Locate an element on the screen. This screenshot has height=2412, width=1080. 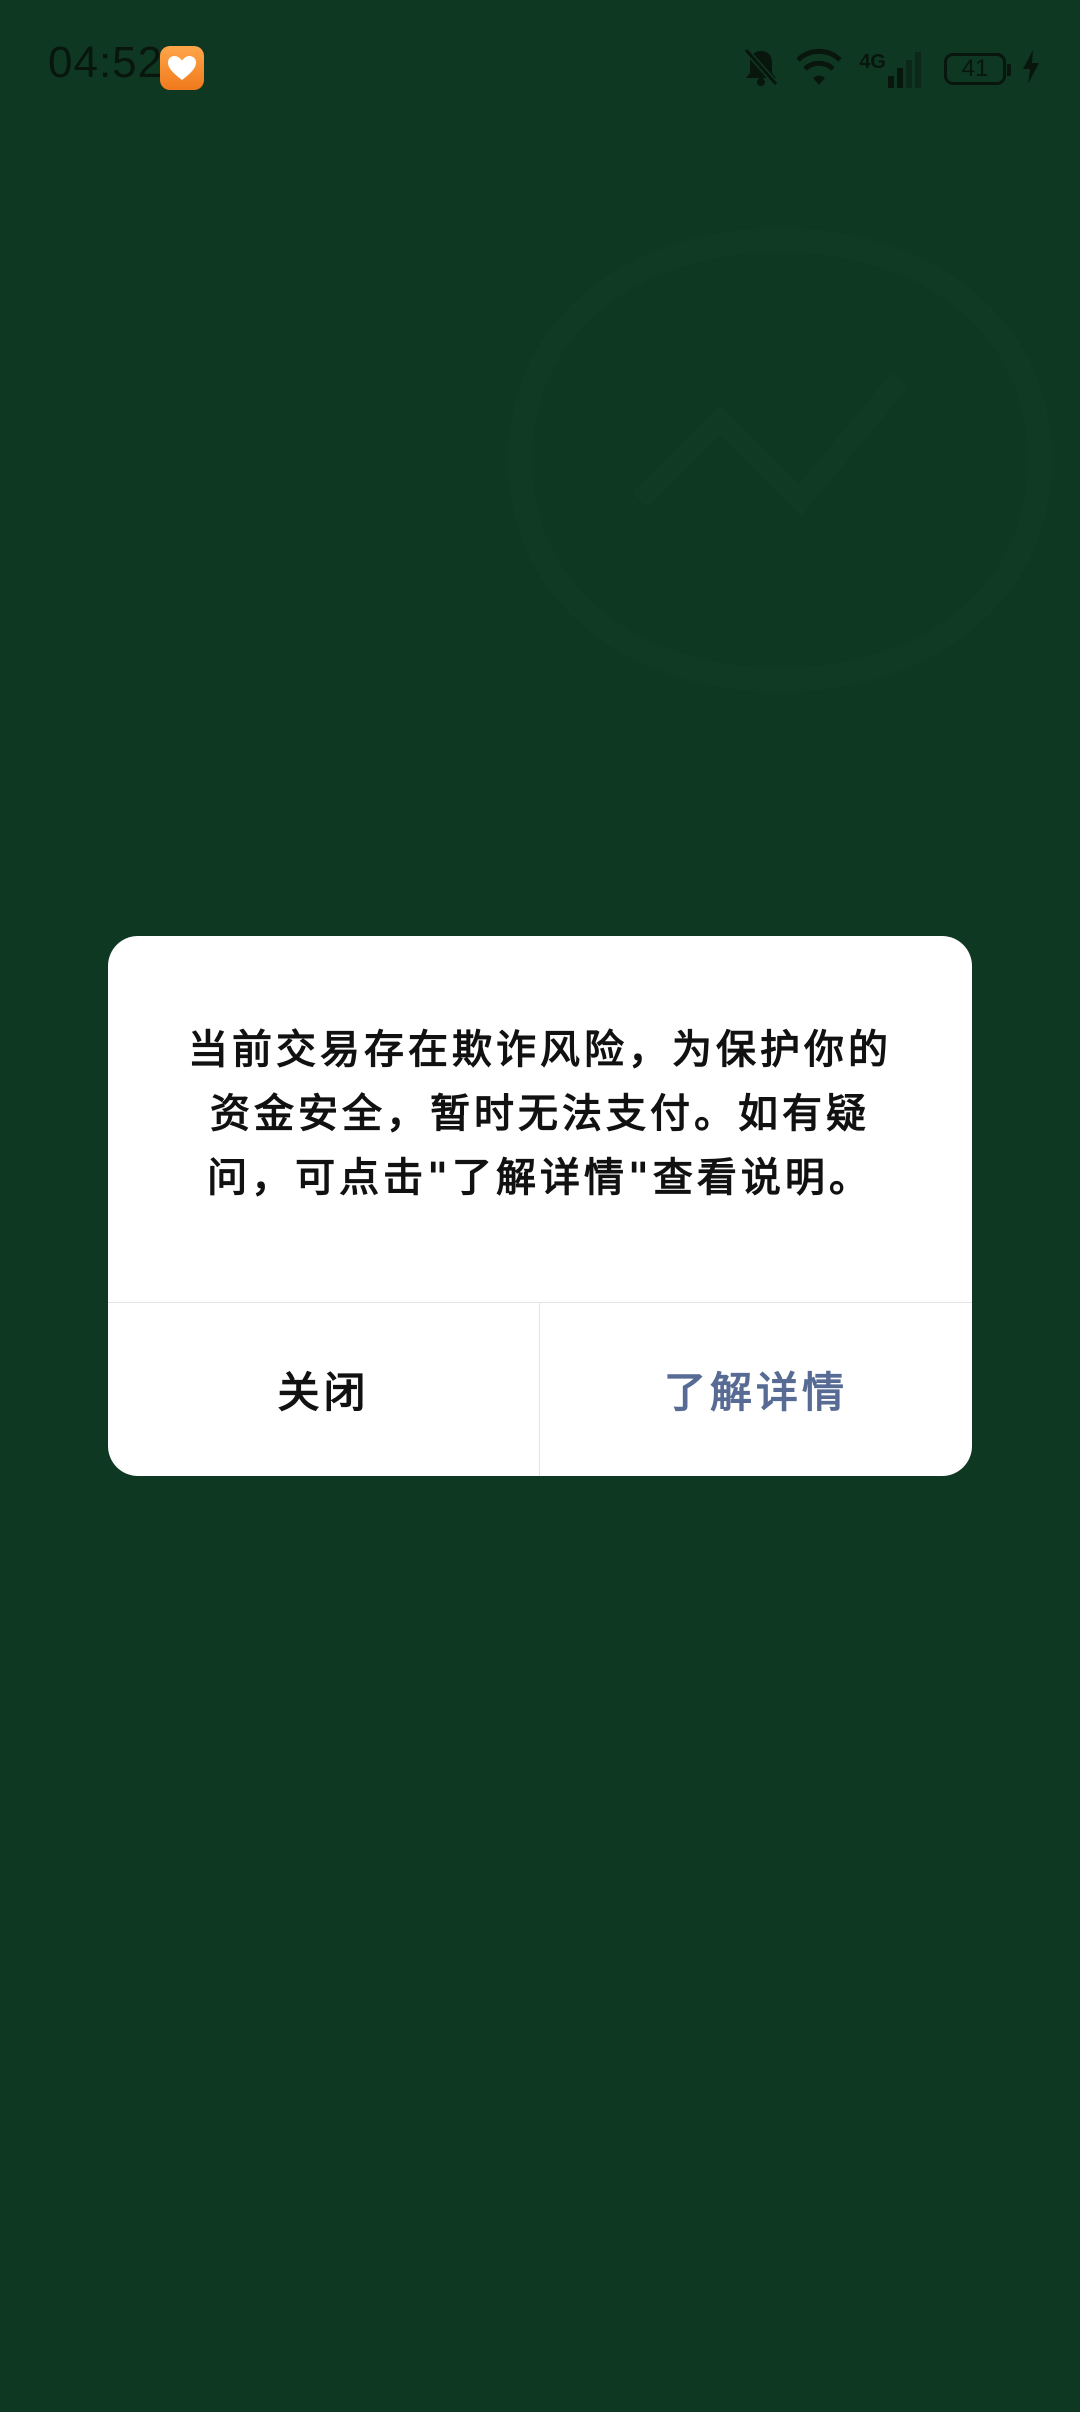
bell-off-icon is located at coordinates (761, 69).